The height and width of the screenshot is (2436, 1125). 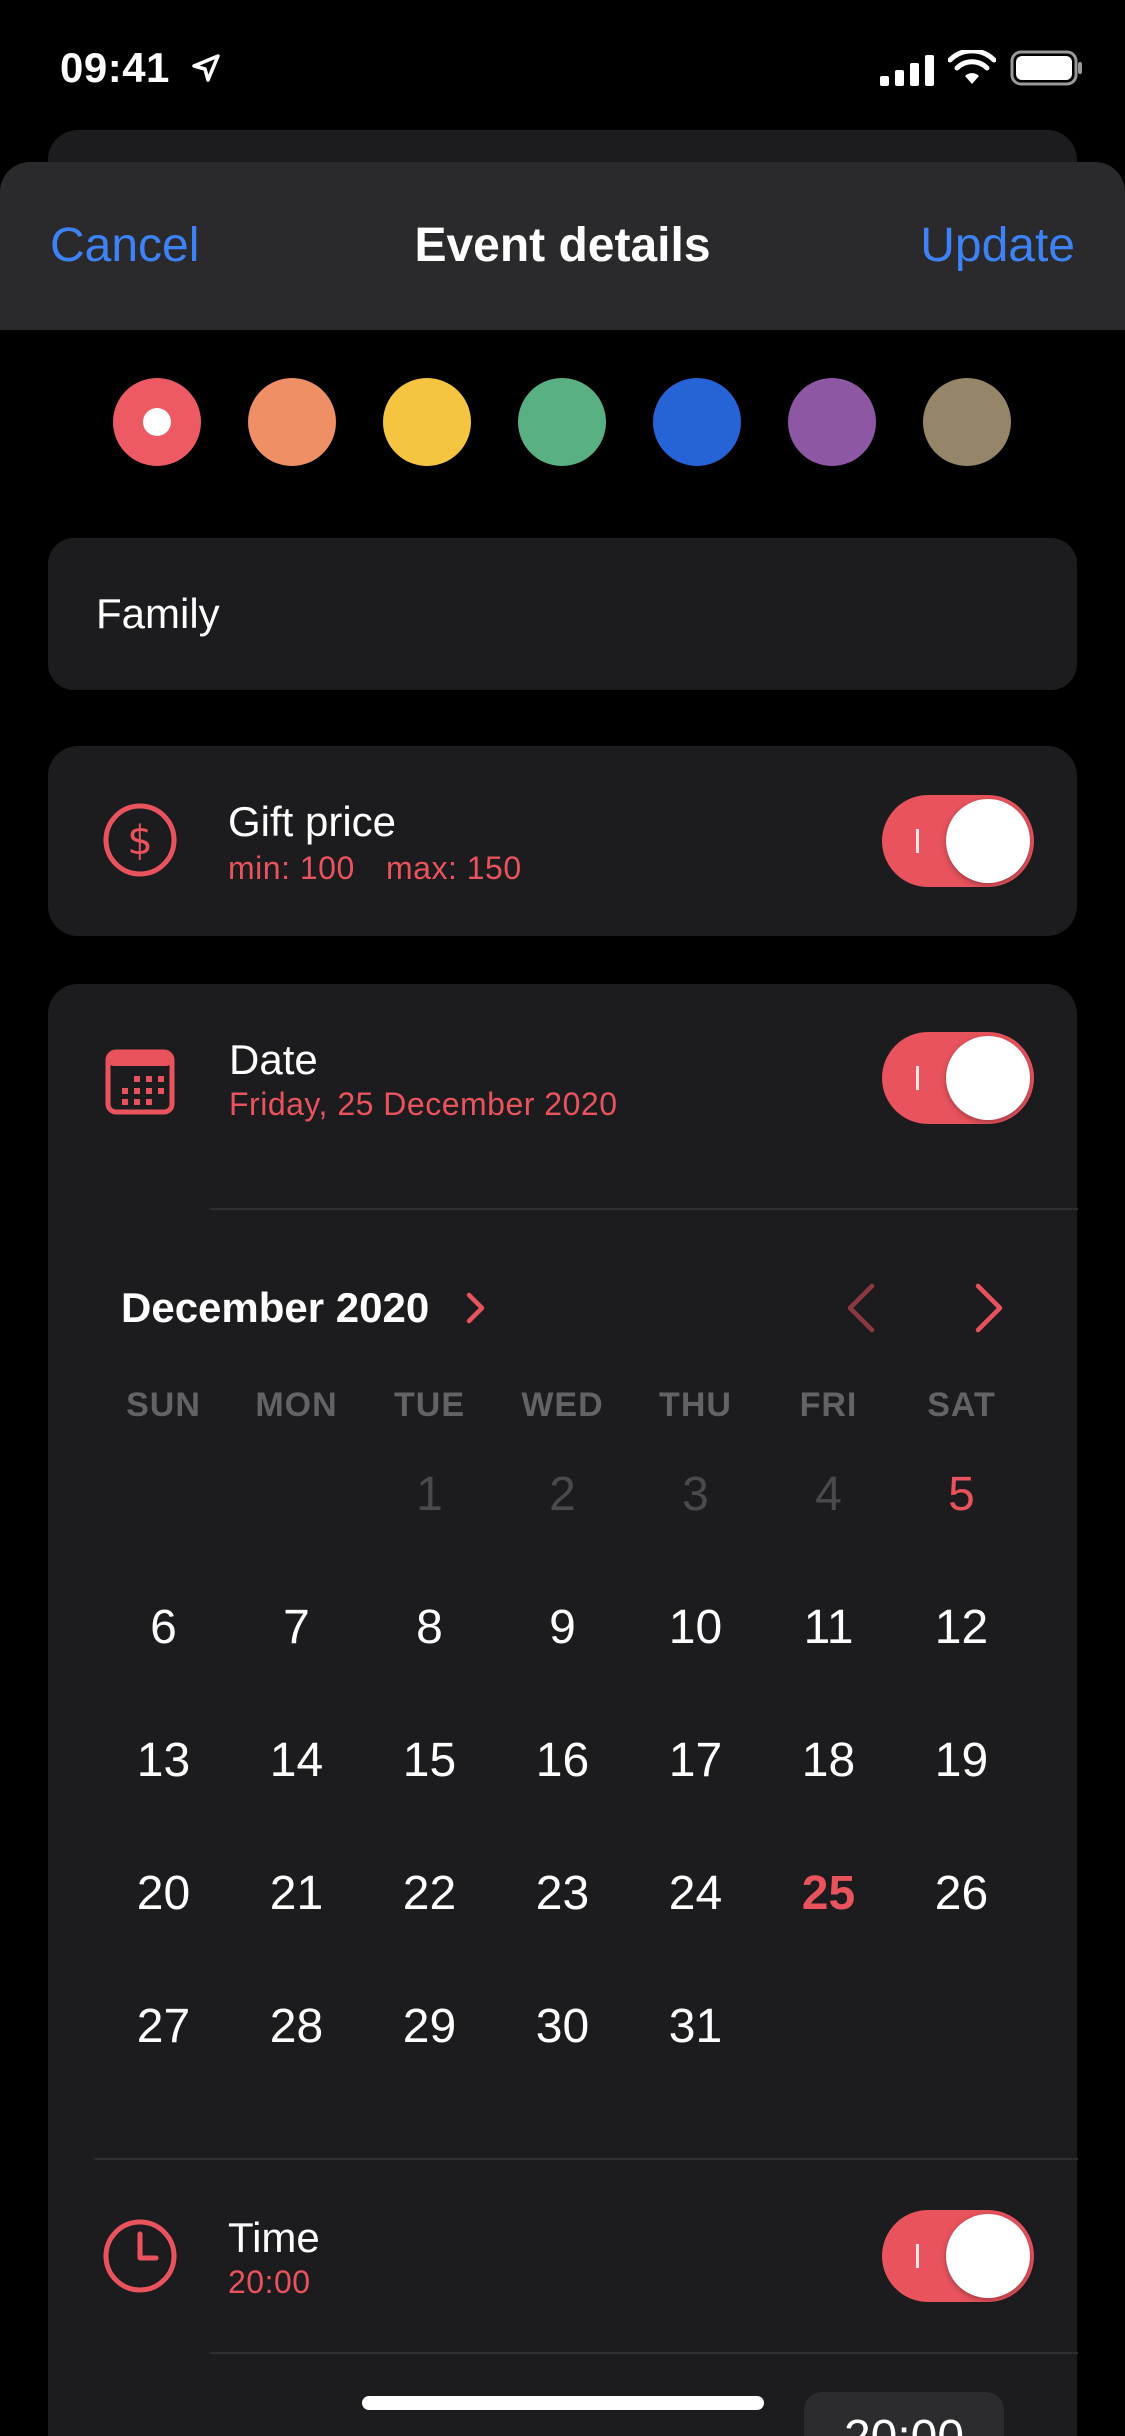 I want to click on wifi-icon, so click(x=972, y=67).